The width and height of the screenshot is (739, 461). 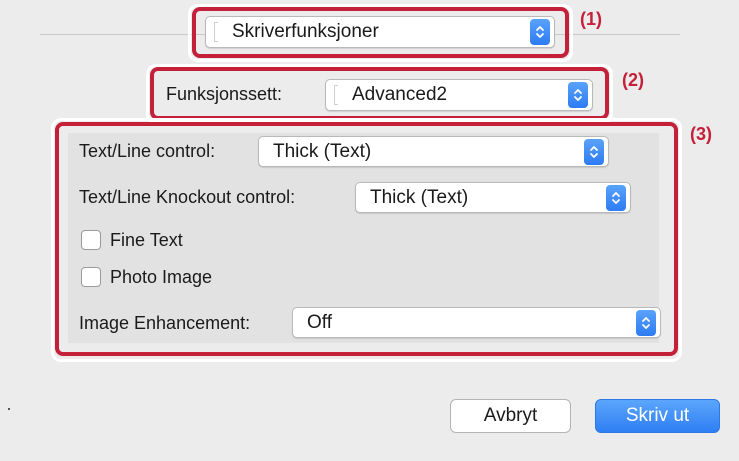 I want to click on feature-set-label: Funksjonssett:, so click(x=224, y=94).